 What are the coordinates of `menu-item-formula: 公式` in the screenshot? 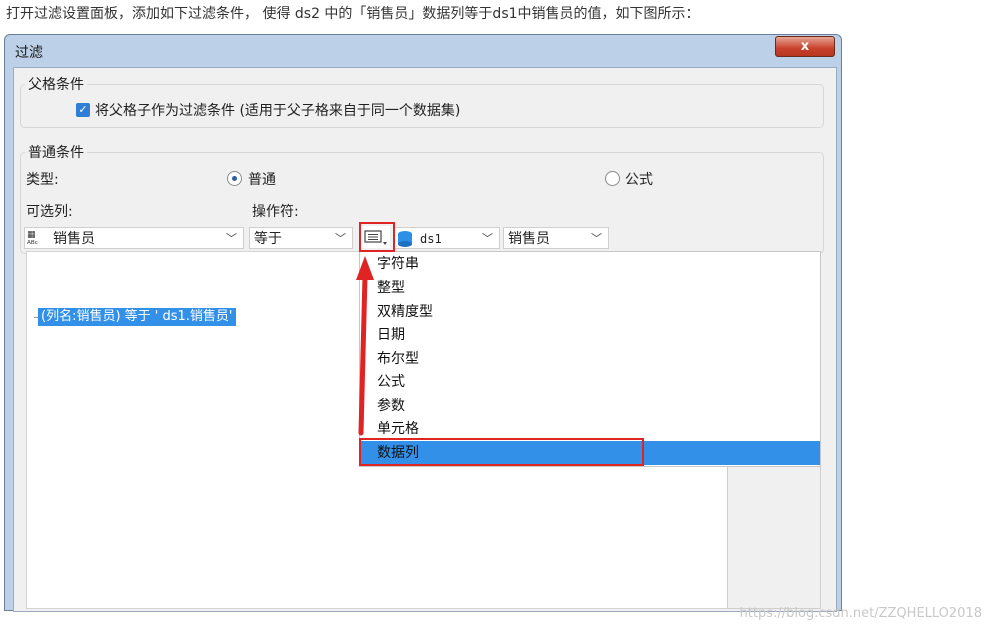 It's located at (590, 382).